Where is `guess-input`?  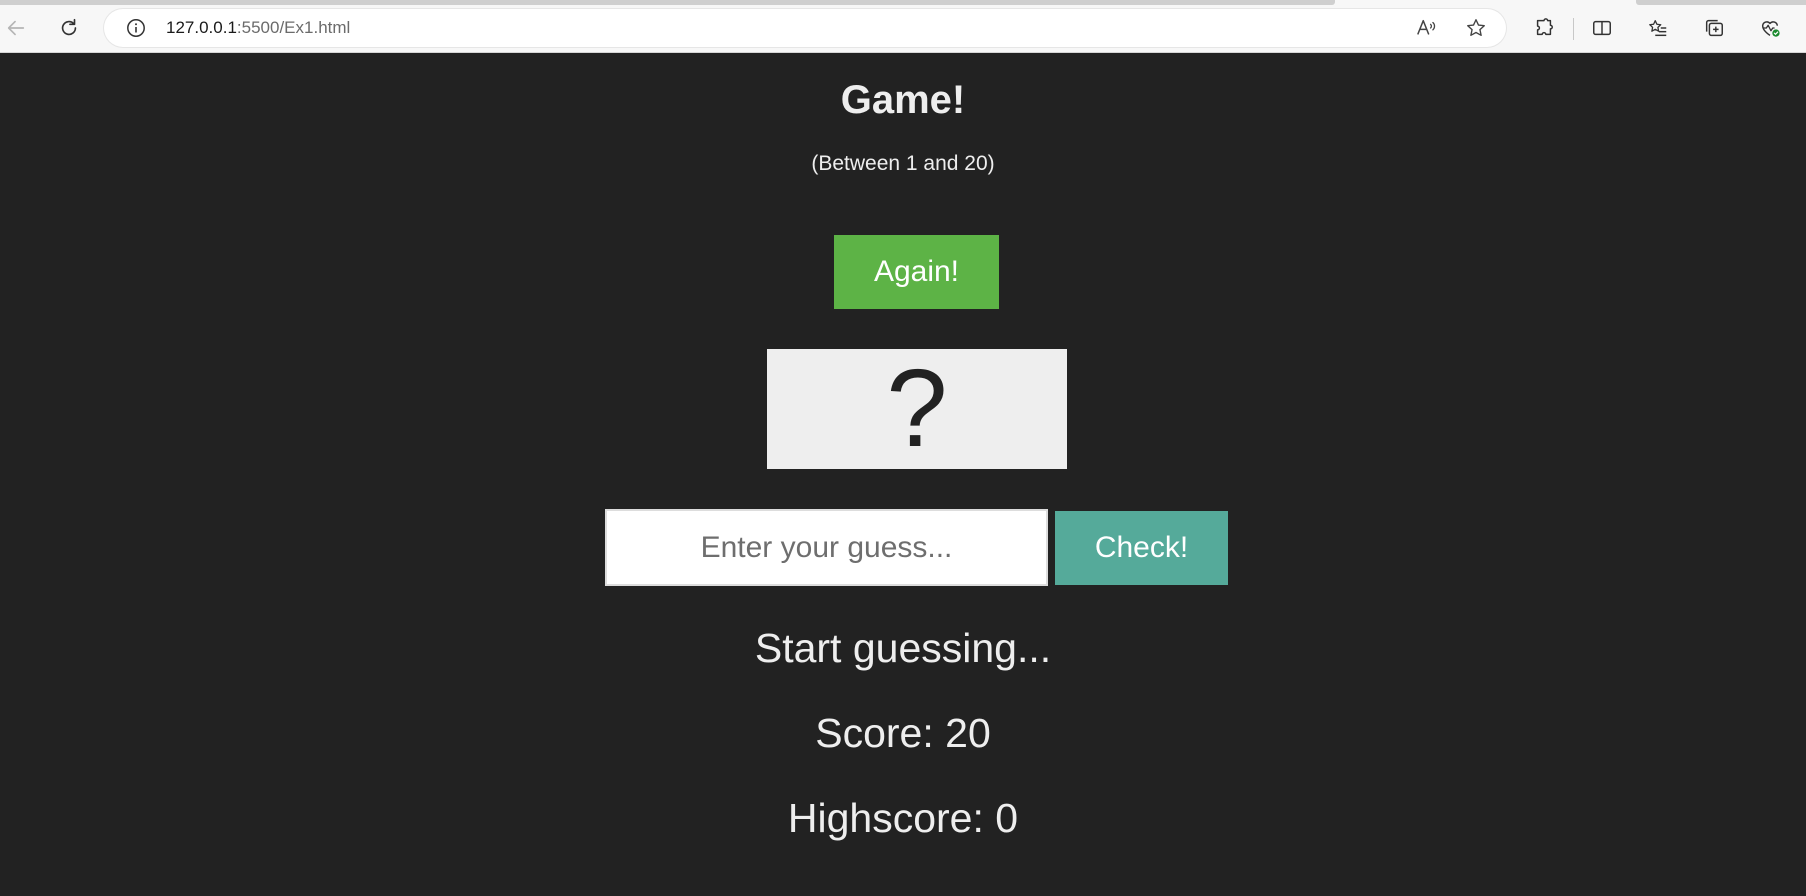 guess-input is located at coordinates (826, 547).